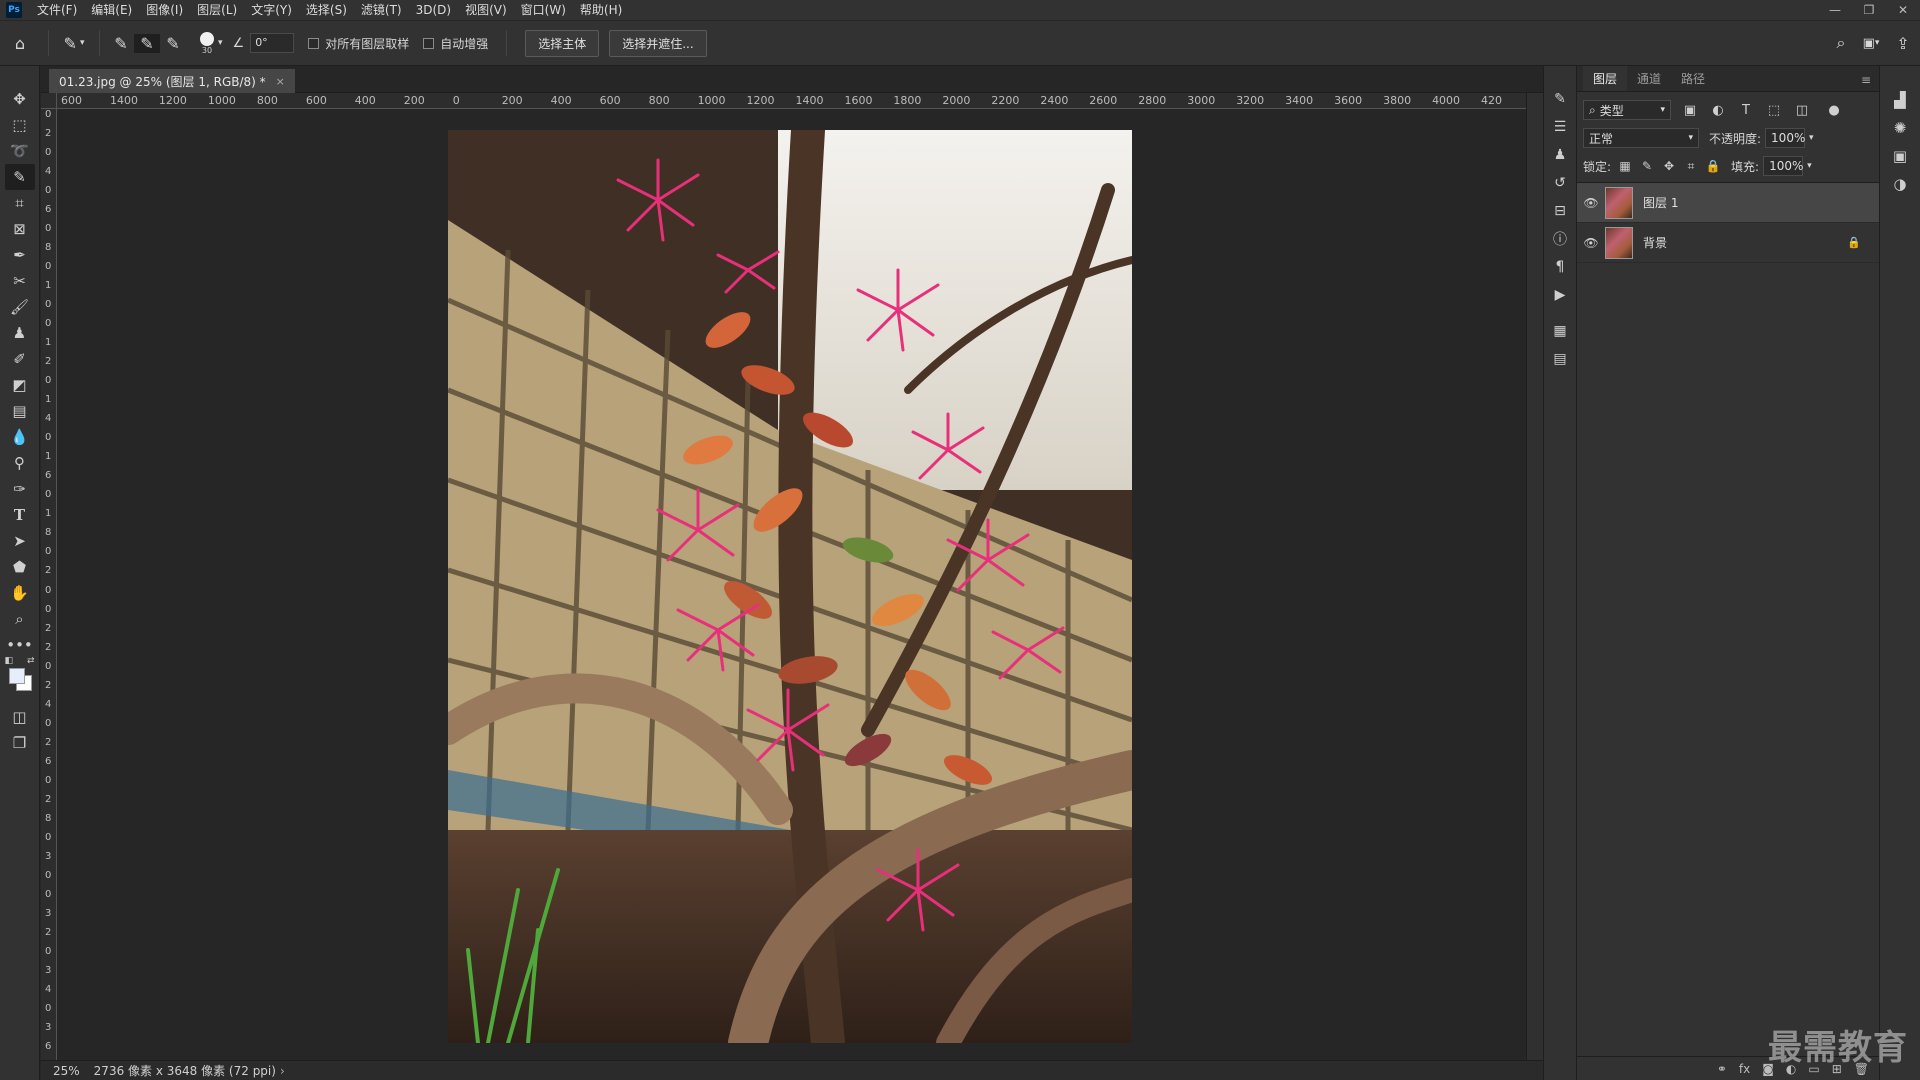 The image size is (1920, 1080). I want to click on move-tool-icon: ✥, so click(20, 99).